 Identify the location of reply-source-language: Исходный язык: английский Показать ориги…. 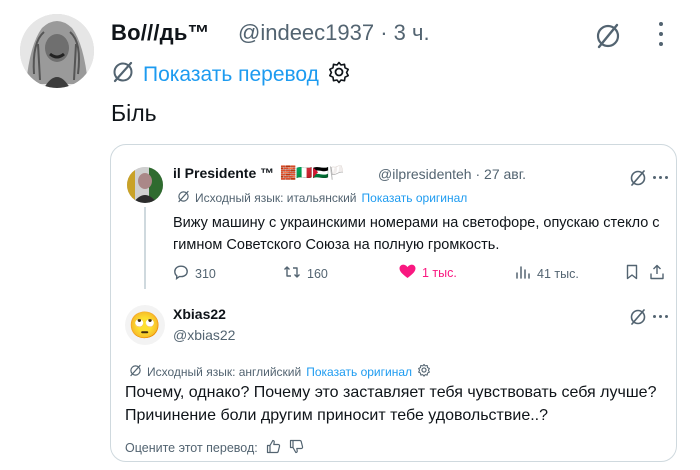
(280, 371).